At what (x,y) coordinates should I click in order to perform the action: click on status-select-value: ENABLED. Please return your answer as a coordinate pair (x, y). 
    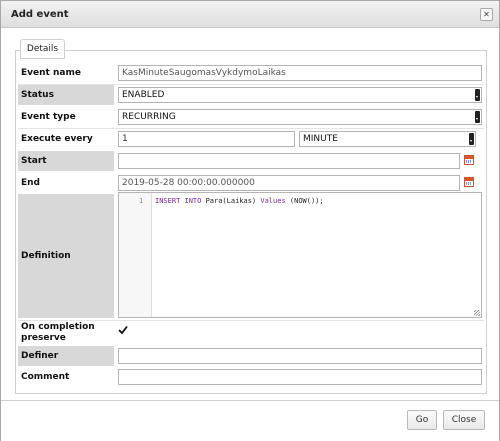
    Looking at the image, I should click on (143, 95).